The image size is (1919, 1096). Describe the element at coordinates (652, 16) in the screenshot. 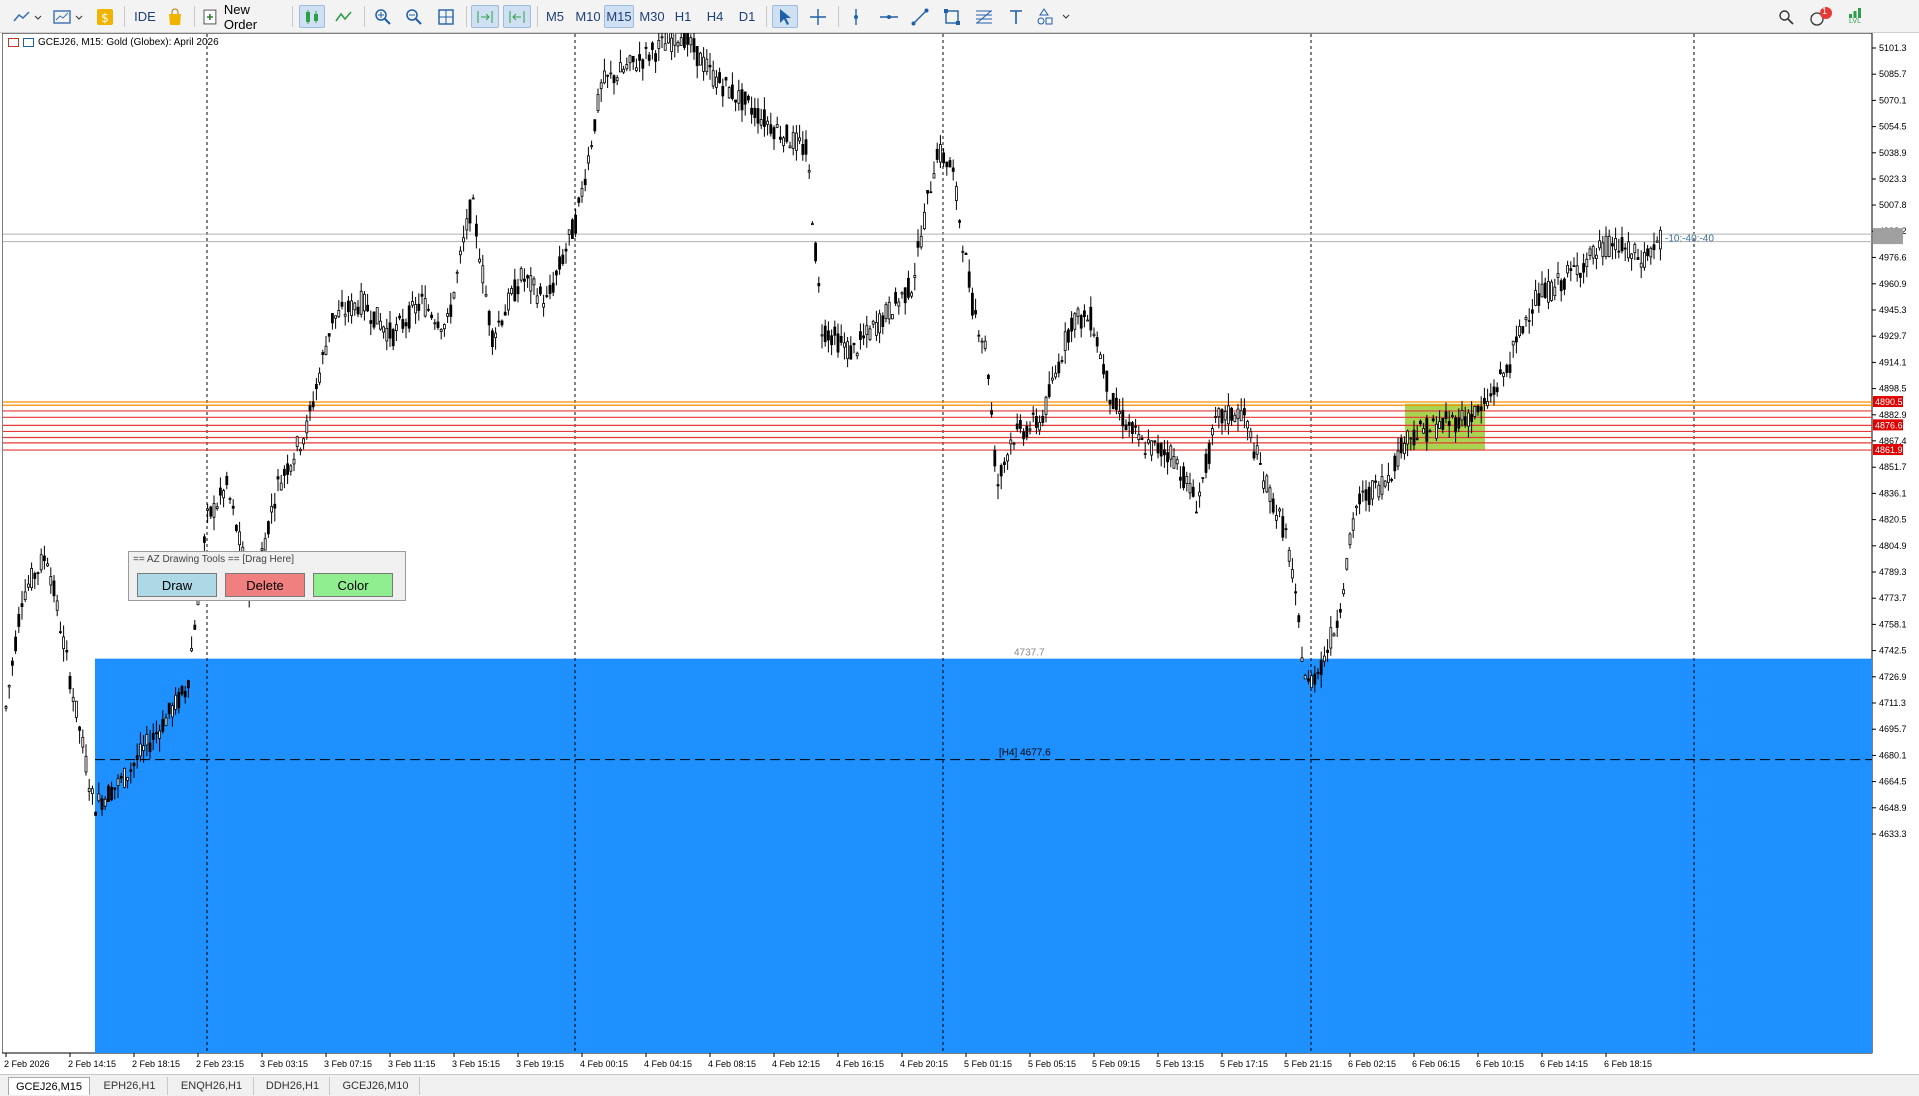

I see `timeframe-m30: M30` at that location.